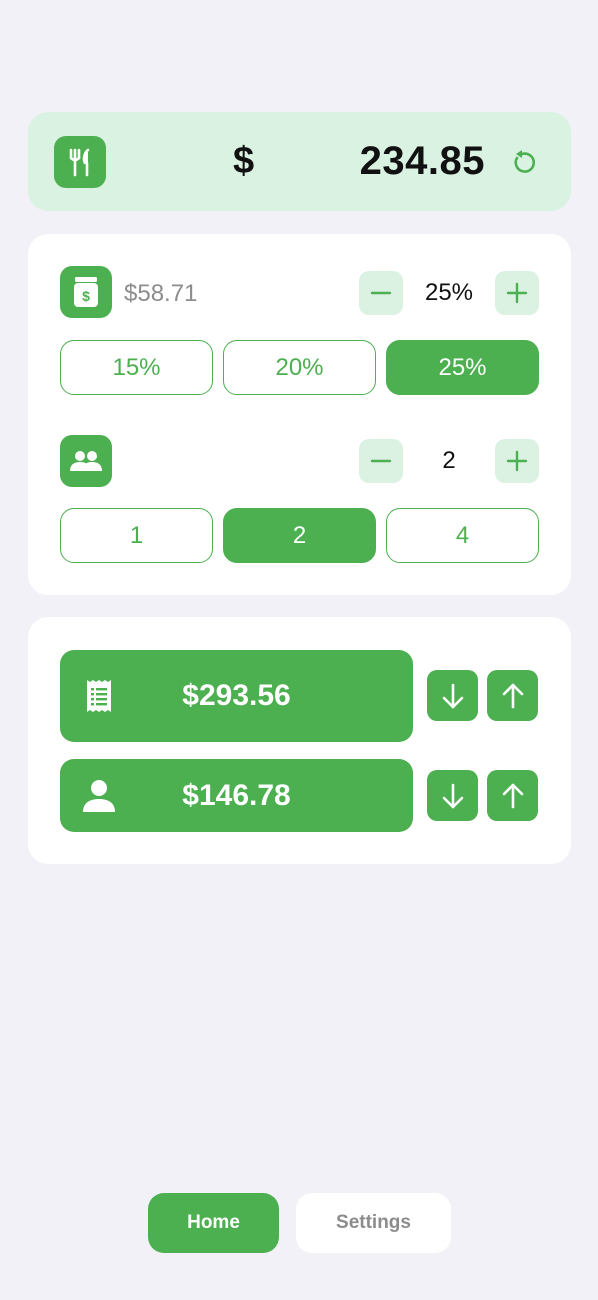 This screenshot has height=1300, width=598. I want to click on bill-card: $ 234.85, so click(299, 161).